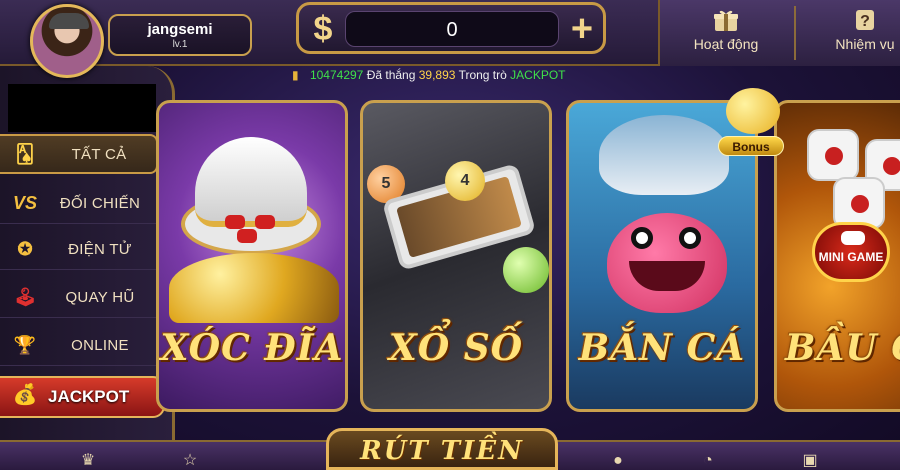 Image resolution: width=900 pixels, height=470 pixels. I want to click on sidebar-item-slots: 🕹 QUAY HŨ, so click(79, 298).